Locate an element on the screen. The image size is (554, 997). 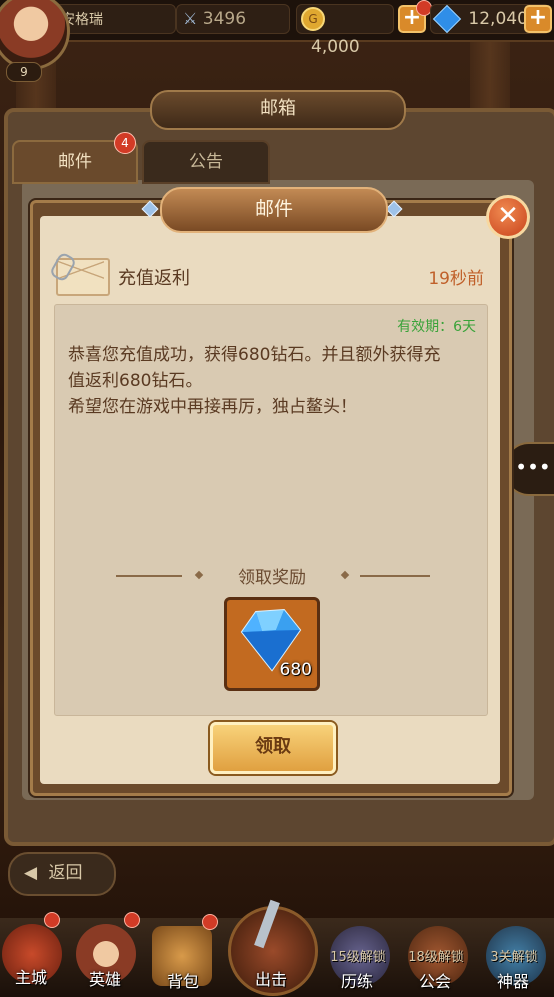
claim-button: 领取 is located at coordinates (273, 748).